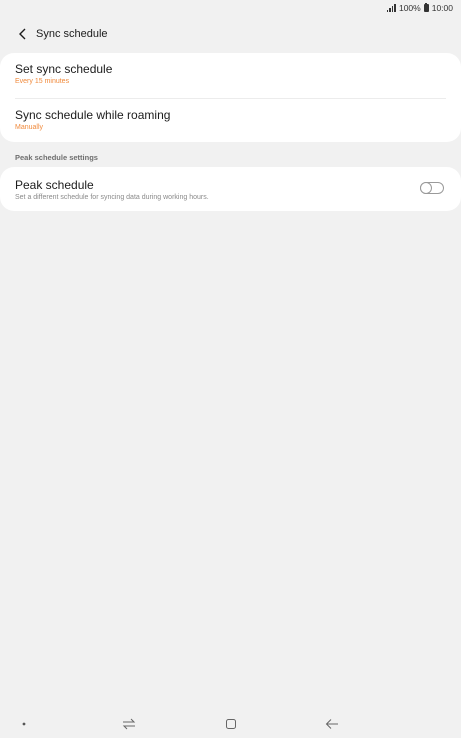  Describe the element at coordinates (93, 115) in the screenshot. I see `sync-while-roaming-title: Sync schedule while roaming` at that location.